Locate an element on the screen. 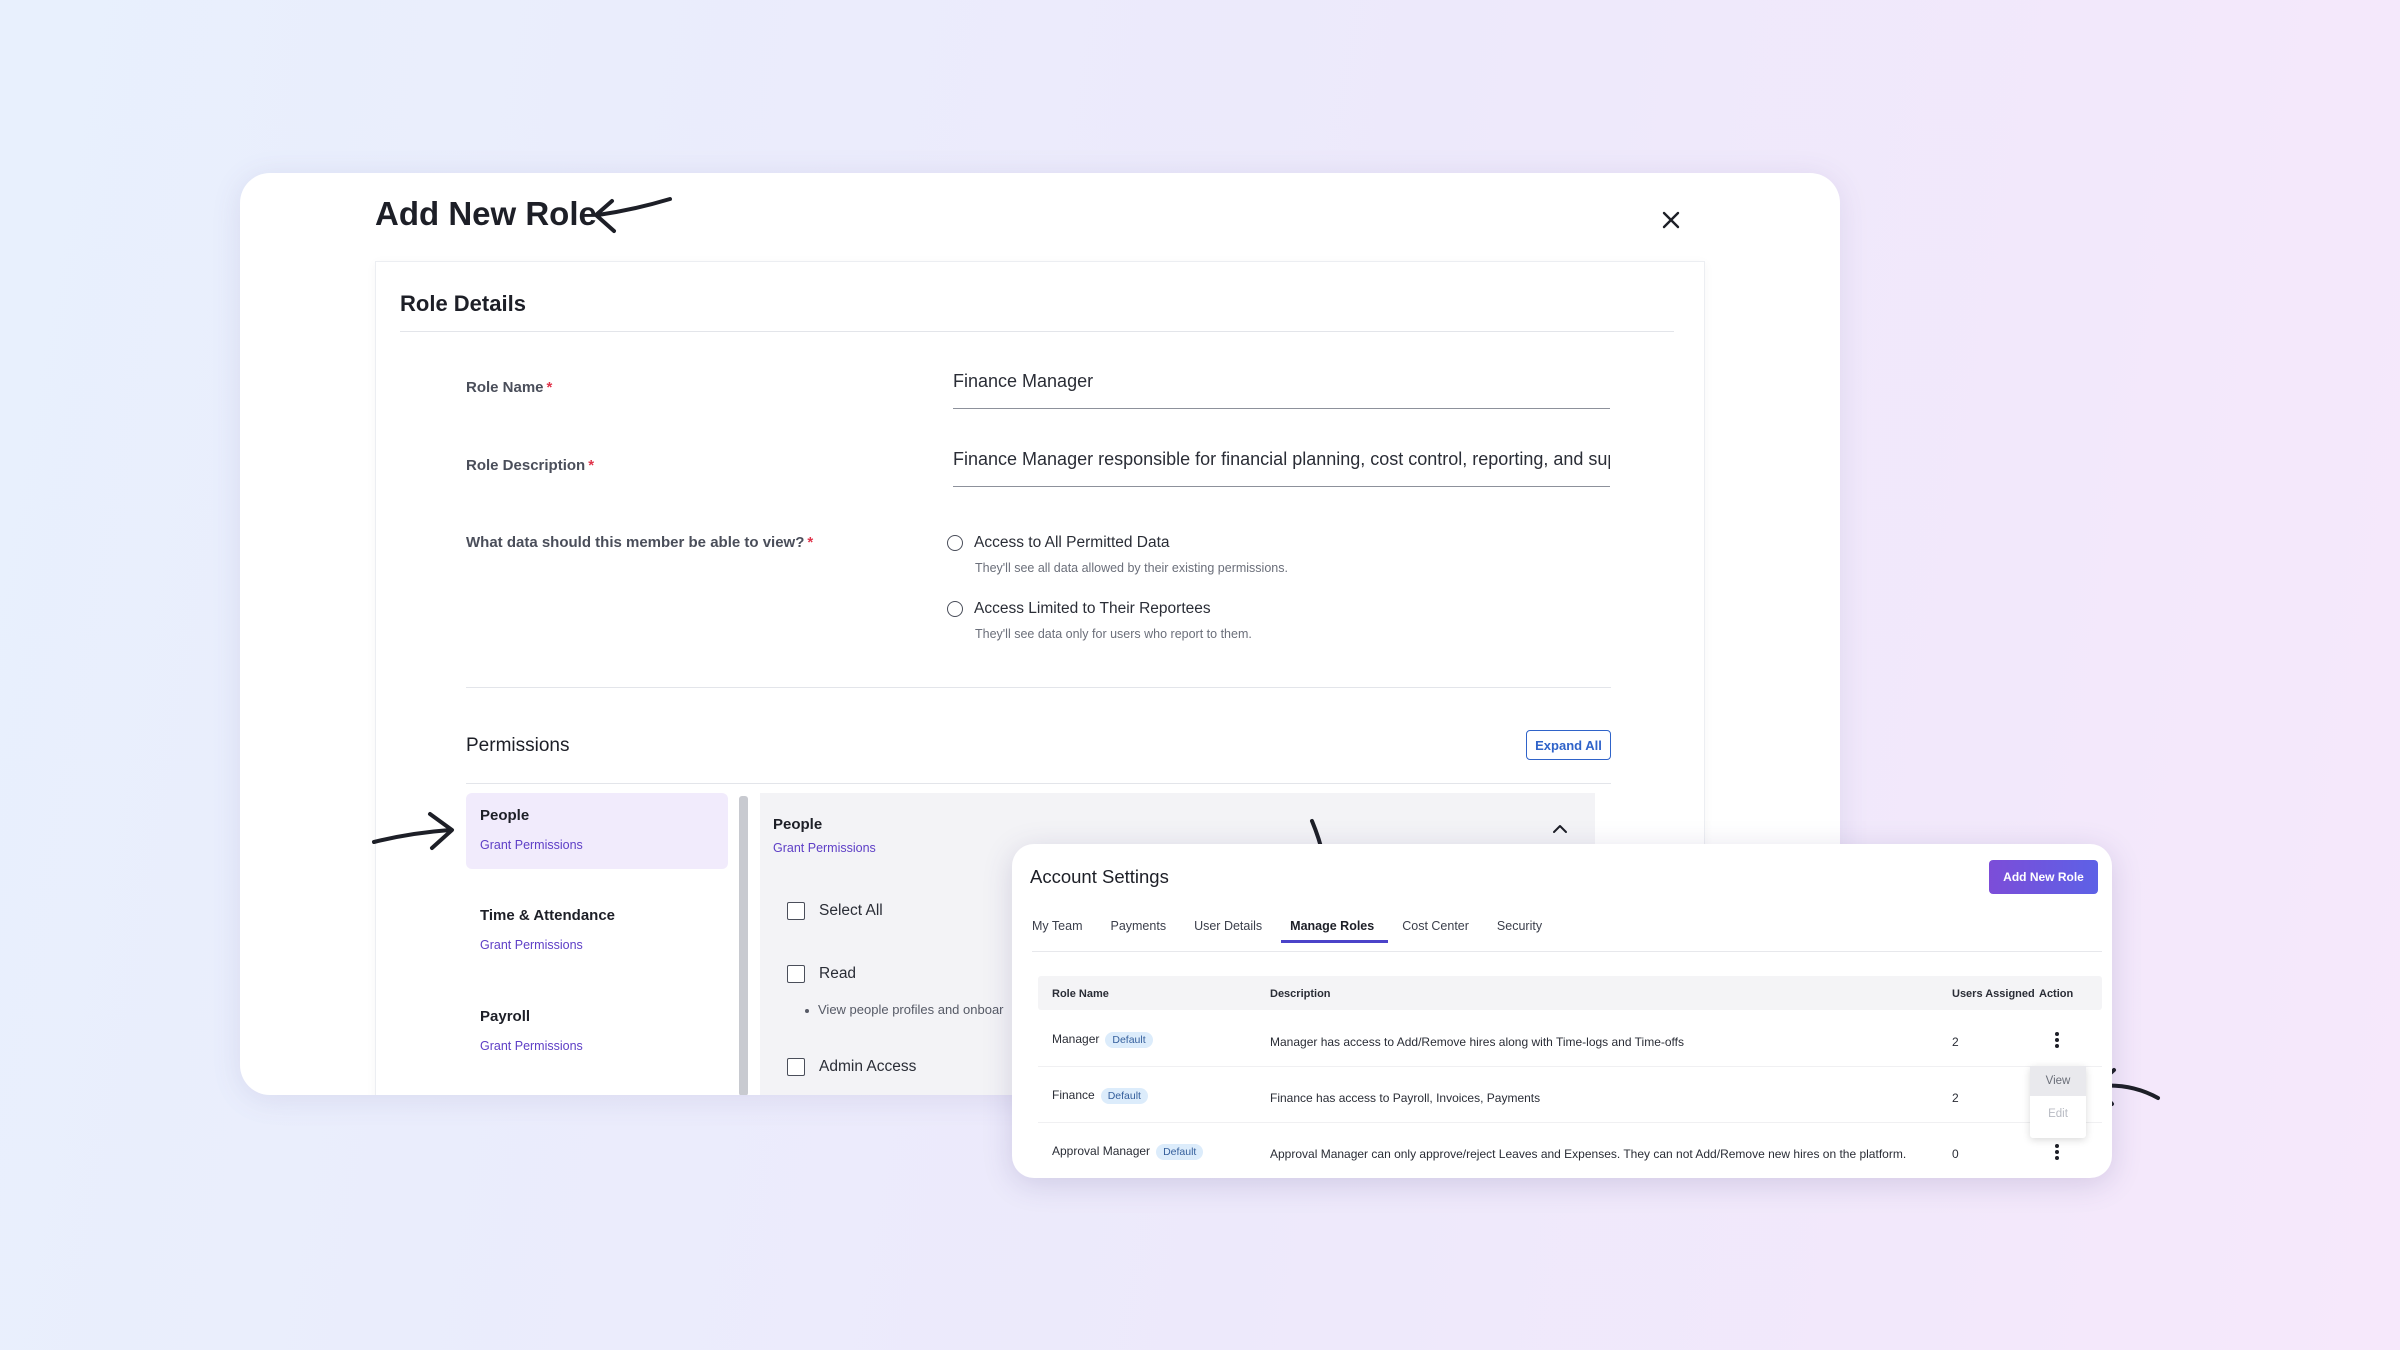 This screenshot has height=1350, width=2400. radio-reportees: Access Limited to Their Reportees is located at coordinates (1079, 609).